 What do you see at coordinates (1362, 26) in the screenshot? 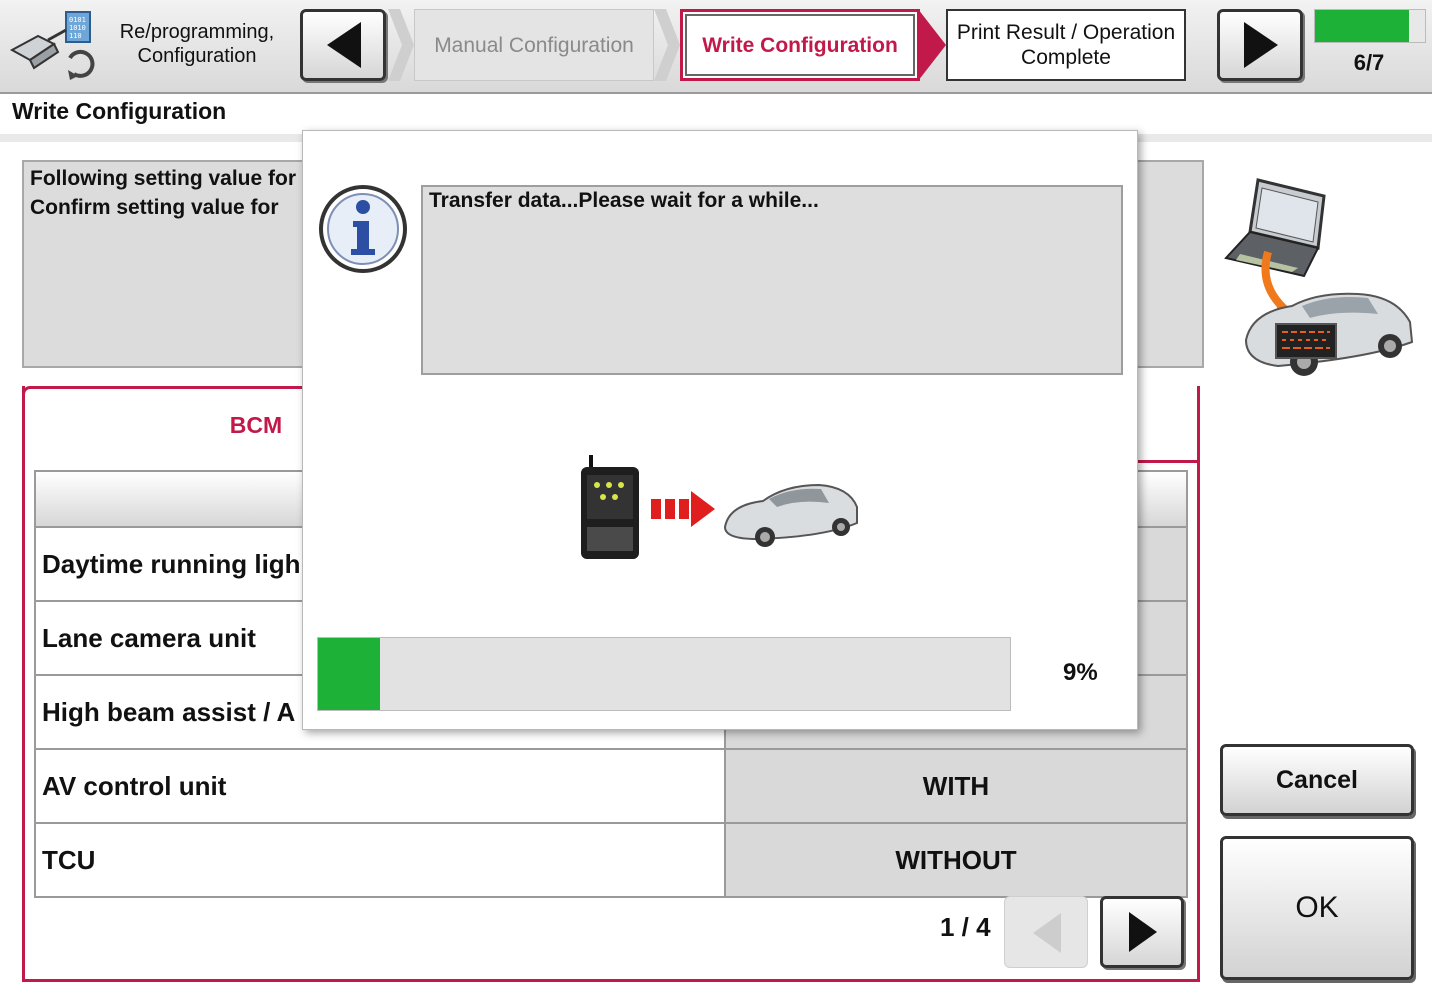
I see `step-progress-fill` at bounding box center [1362, 26].